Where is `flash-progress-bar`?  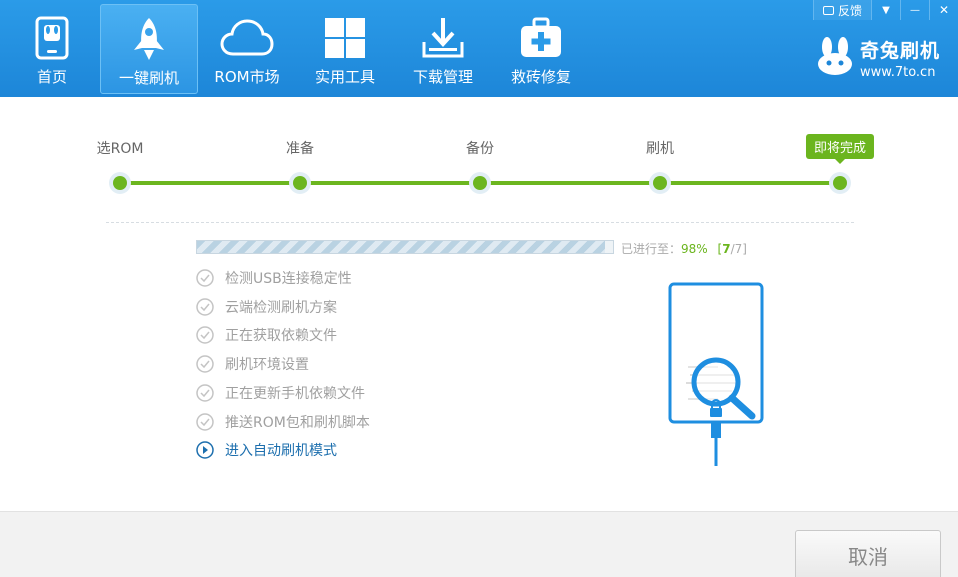 flash-progress-bar is located at coordinates (405, 247).